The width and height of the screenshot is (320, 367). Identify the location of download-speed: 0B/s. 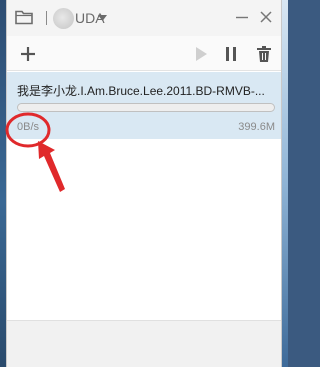
(28, 127).